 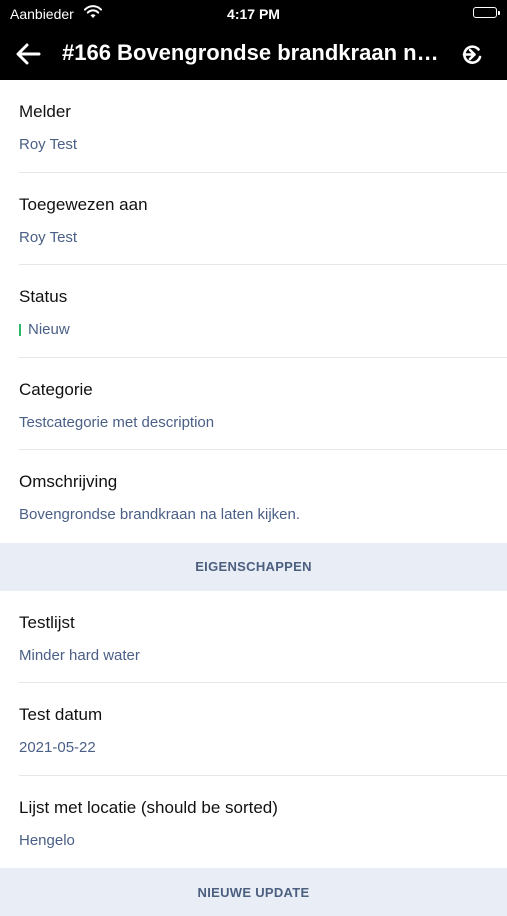 I want to click on field-value: Hengelo, so click(x=47, y=840).